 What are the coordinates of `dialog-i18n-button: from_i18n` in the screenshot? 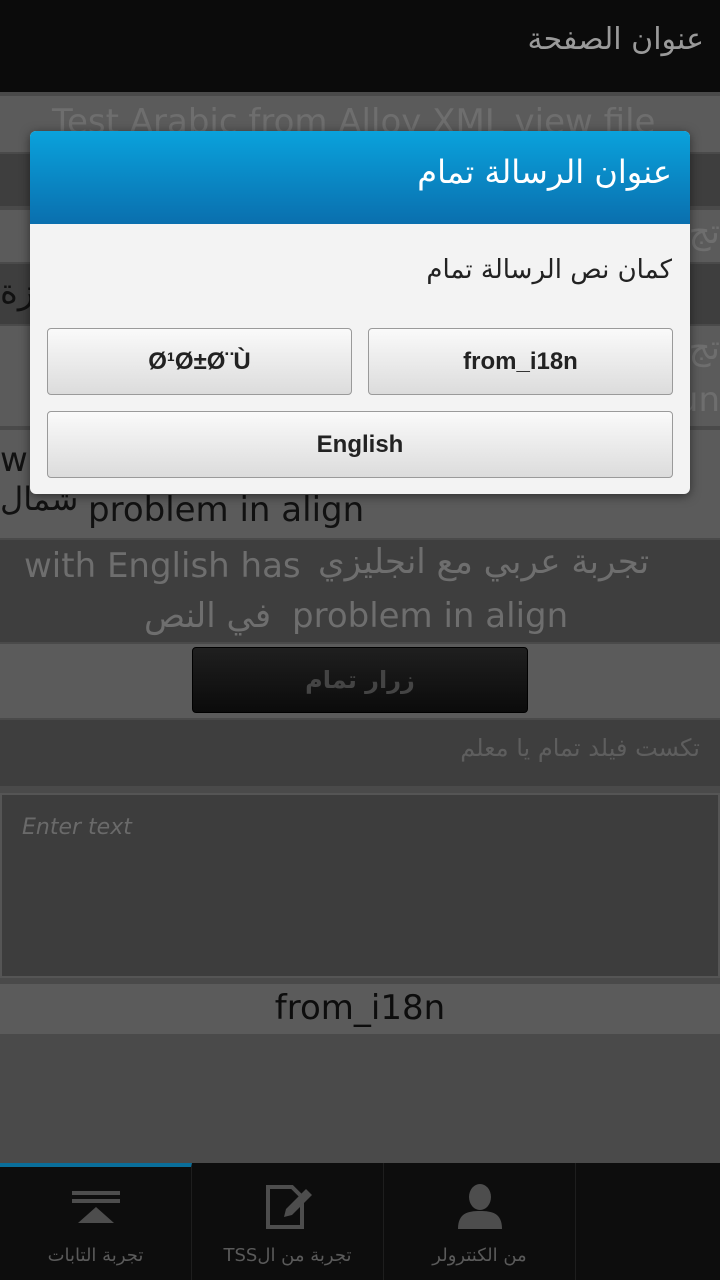 It's located at (520, 361).